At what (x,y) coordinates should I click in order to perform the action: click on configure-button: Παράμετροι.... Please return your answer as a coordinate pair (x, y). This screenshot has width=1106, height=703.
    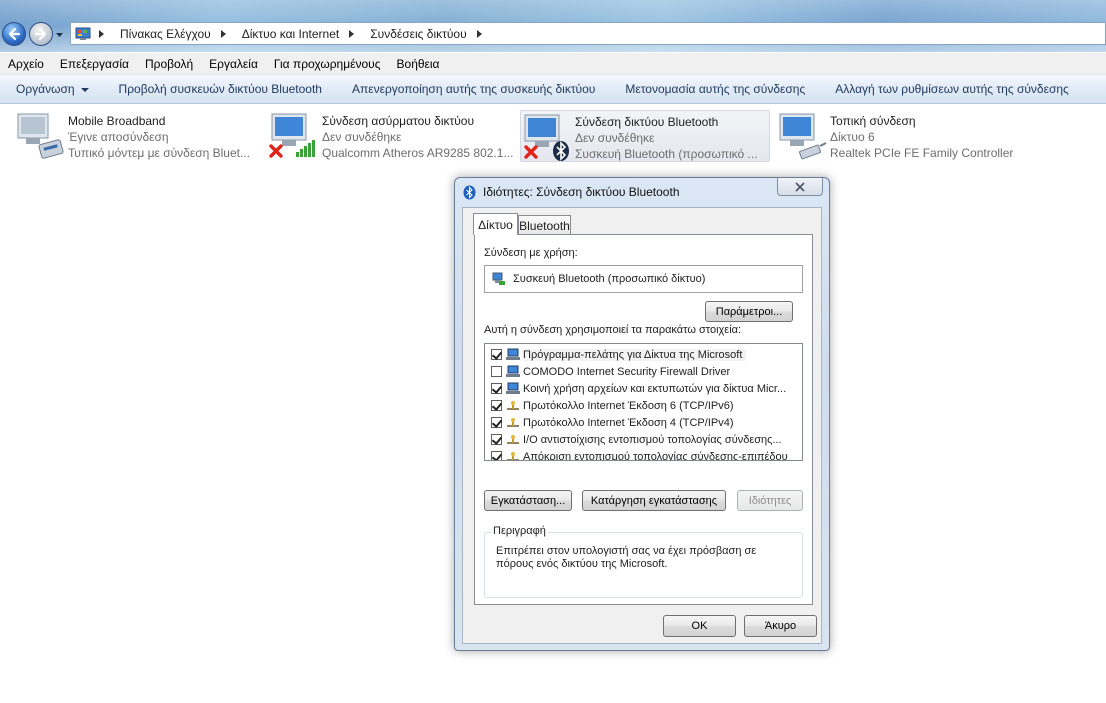
    Looking at the image, I should click on (749, 311).